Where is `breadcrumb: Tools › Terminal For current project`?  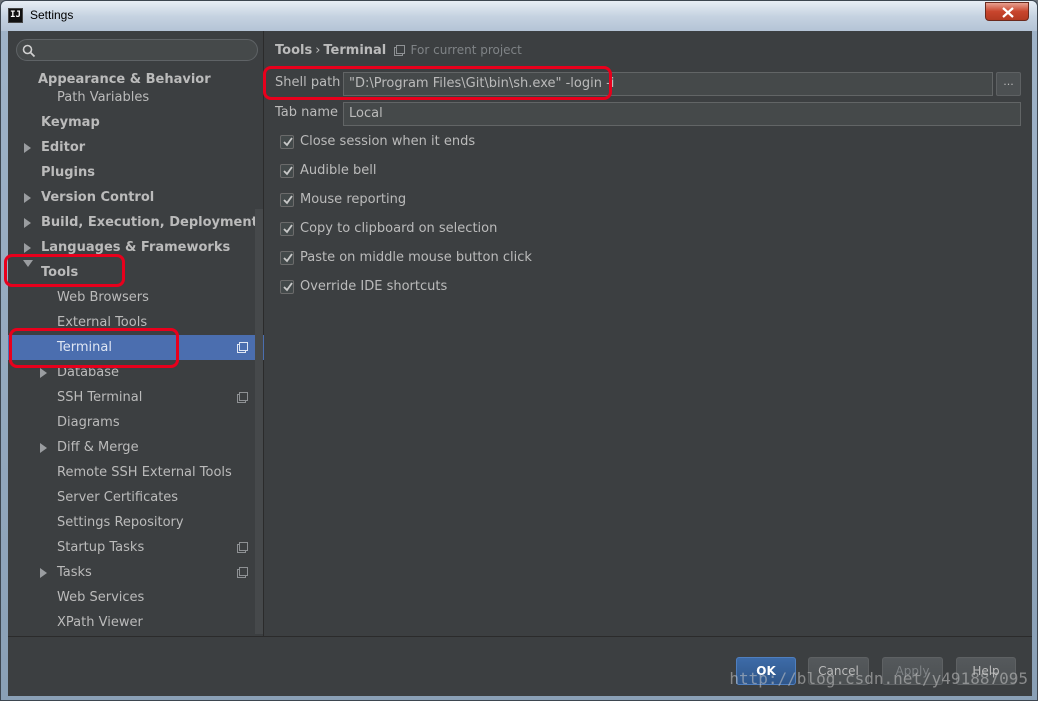 breadcrumb: Tools › Terminal For current project is located at coordinates (398, 50).